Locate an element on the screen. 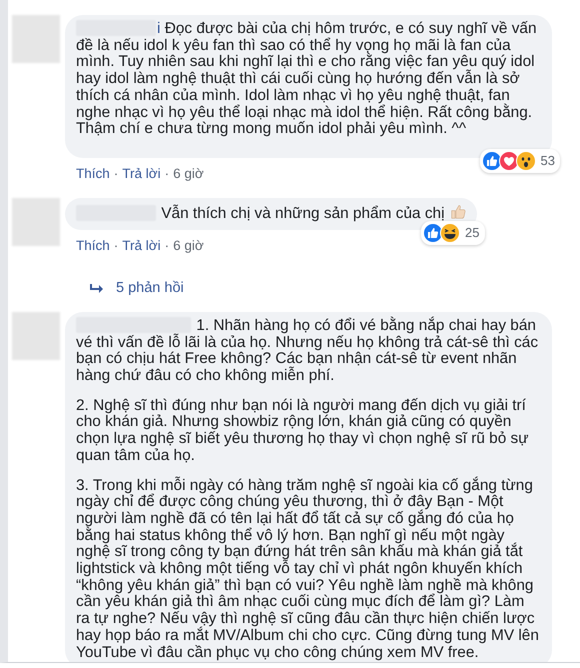 This screenshot has width=580, height=668. comment-text: i Đọc được bài của chị hôm trước, e có suy nghĩ về vấn đề là nếu idol k yêu fan thì sao có thể hy vọng họ mãi là fan của mình. Tuy nhiên sau khi nghĩ lại thì e cho rằng việc fan yêu quý idol hay idol làm nghệ thuật thì cái cuối cùng họ hướng đến vẫn là sở thích cá nhân của mình. Idol làm nhạc vì họ yêu nghệ thuật, fan nghe nhạc vì họ yêu thể loại nhạc mà idol thể hiện. Rất công bằng. Thậm chí e chưa từng mong muốn idol phải yêu mình. ^^ is located at coordinates (307, 79).